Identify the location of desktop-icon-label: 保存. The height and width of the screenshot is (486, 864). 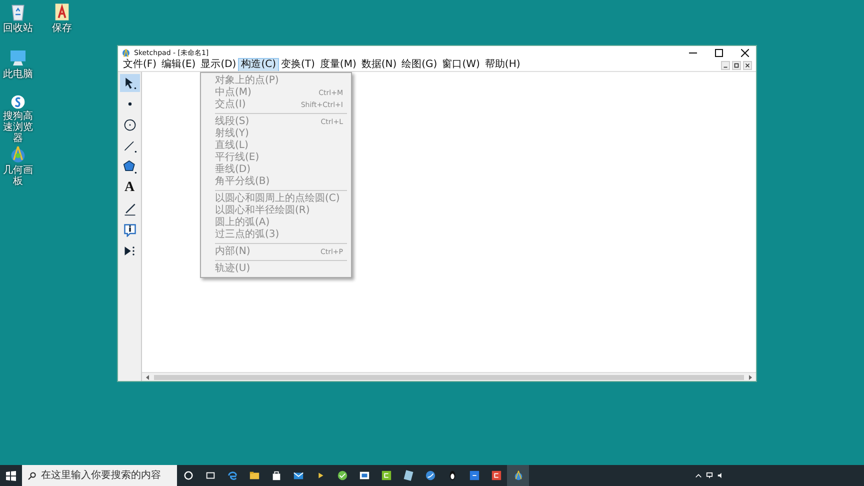
(62, 28).